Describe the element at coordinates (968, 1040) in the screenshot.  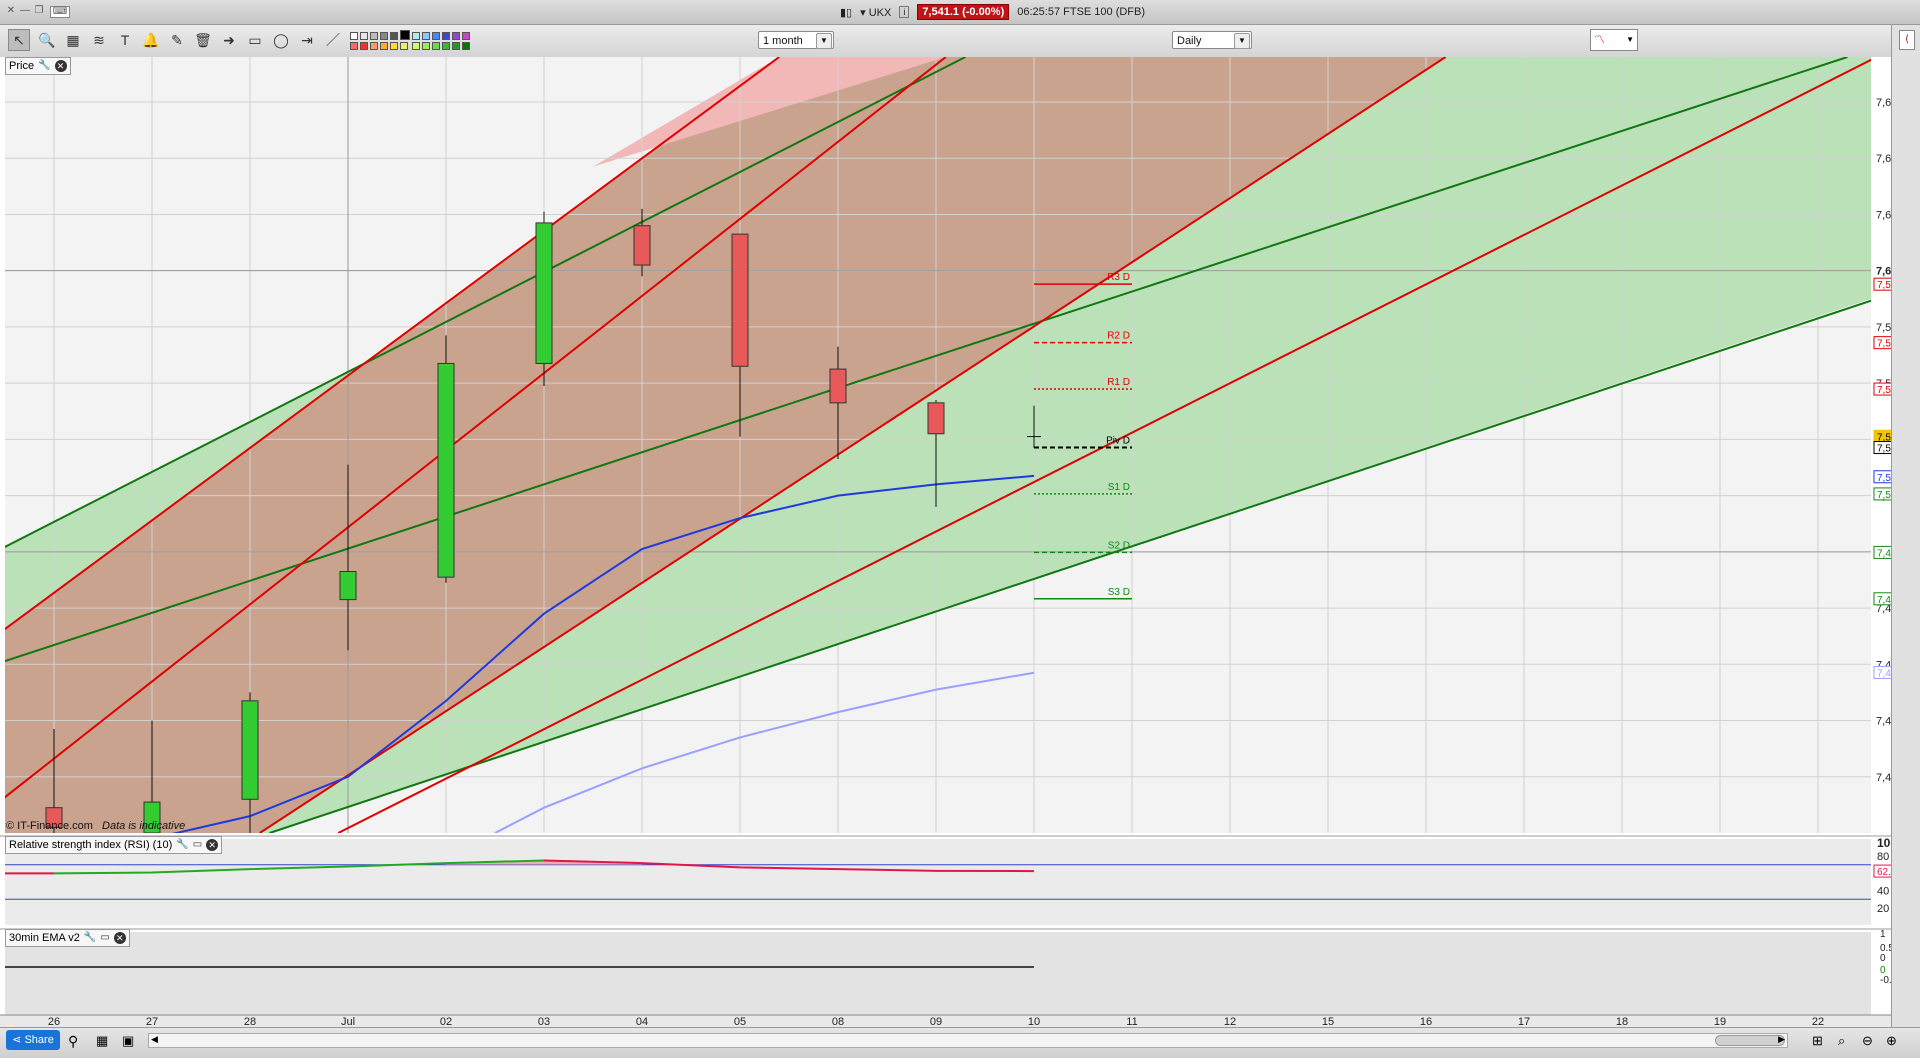
I see `time-scrollbar: ◀ ▶` at that location.